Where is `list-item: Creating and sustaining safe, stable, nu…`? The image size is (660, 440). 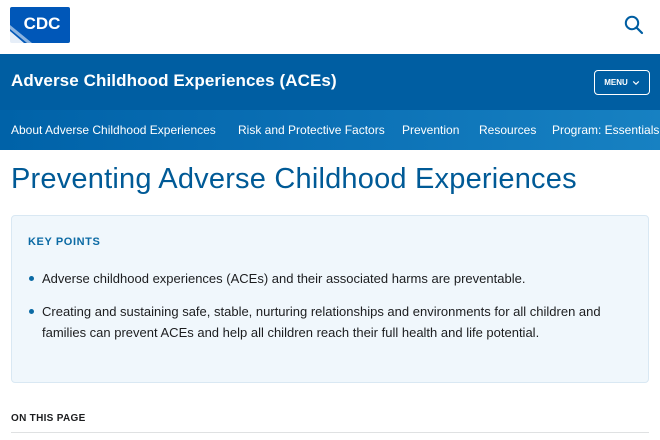 list-item: Creating and sustaining safe, stable, nu… is located at coordinates (330, 322).